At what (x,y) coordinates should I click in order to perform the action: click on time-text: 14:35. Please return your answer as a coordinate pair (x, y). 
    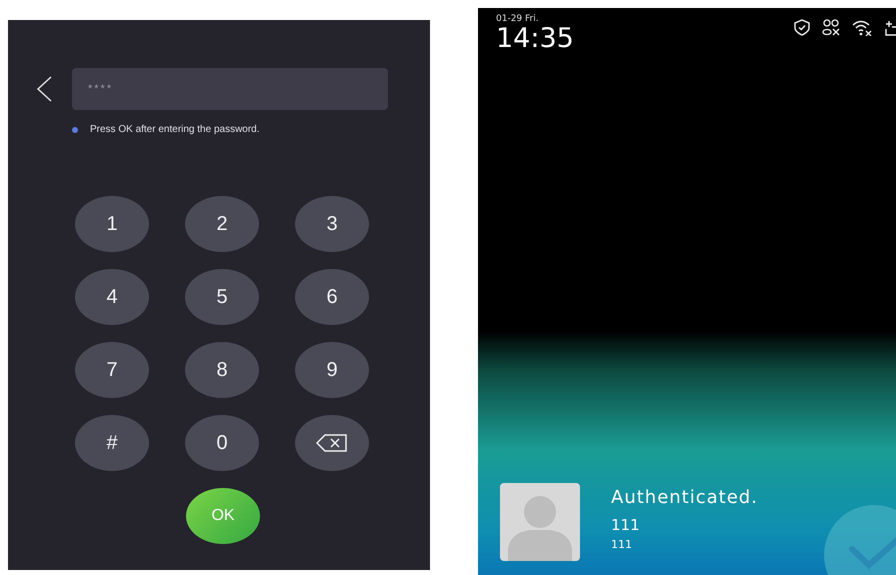
    Looking at the image, I should click on (535, 39).